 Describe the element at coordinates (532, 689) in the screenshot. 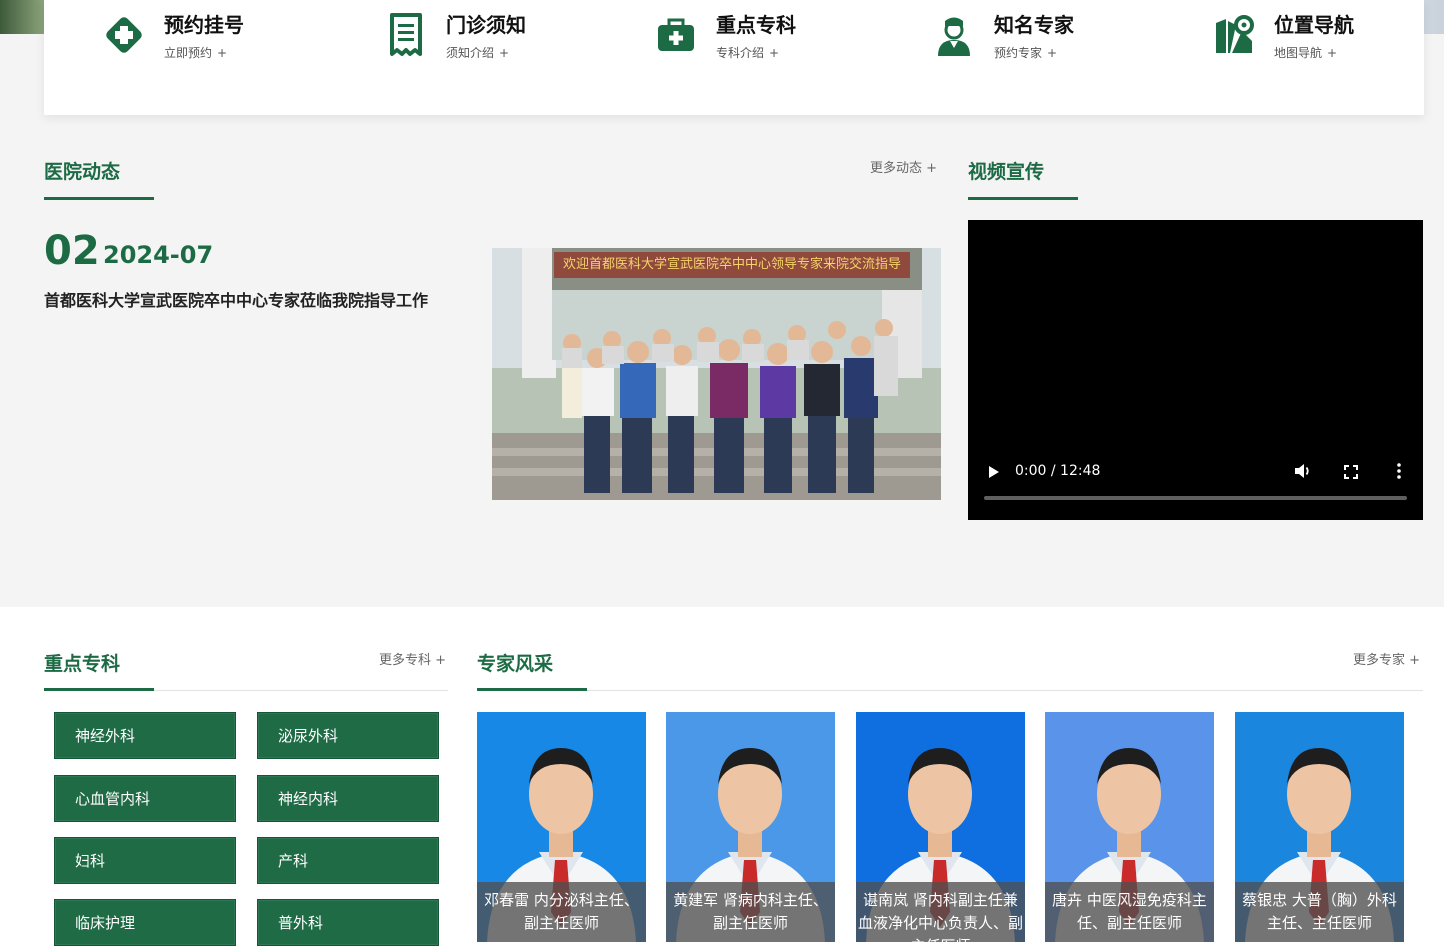

I see `experts-title-underline` at that location.